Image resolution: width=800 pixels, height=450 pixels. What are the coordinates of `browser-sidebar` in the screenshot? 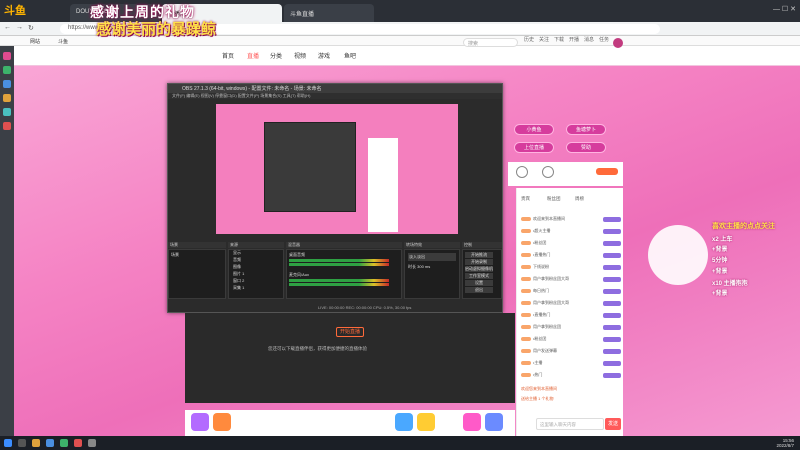 It's located at (7, 241).